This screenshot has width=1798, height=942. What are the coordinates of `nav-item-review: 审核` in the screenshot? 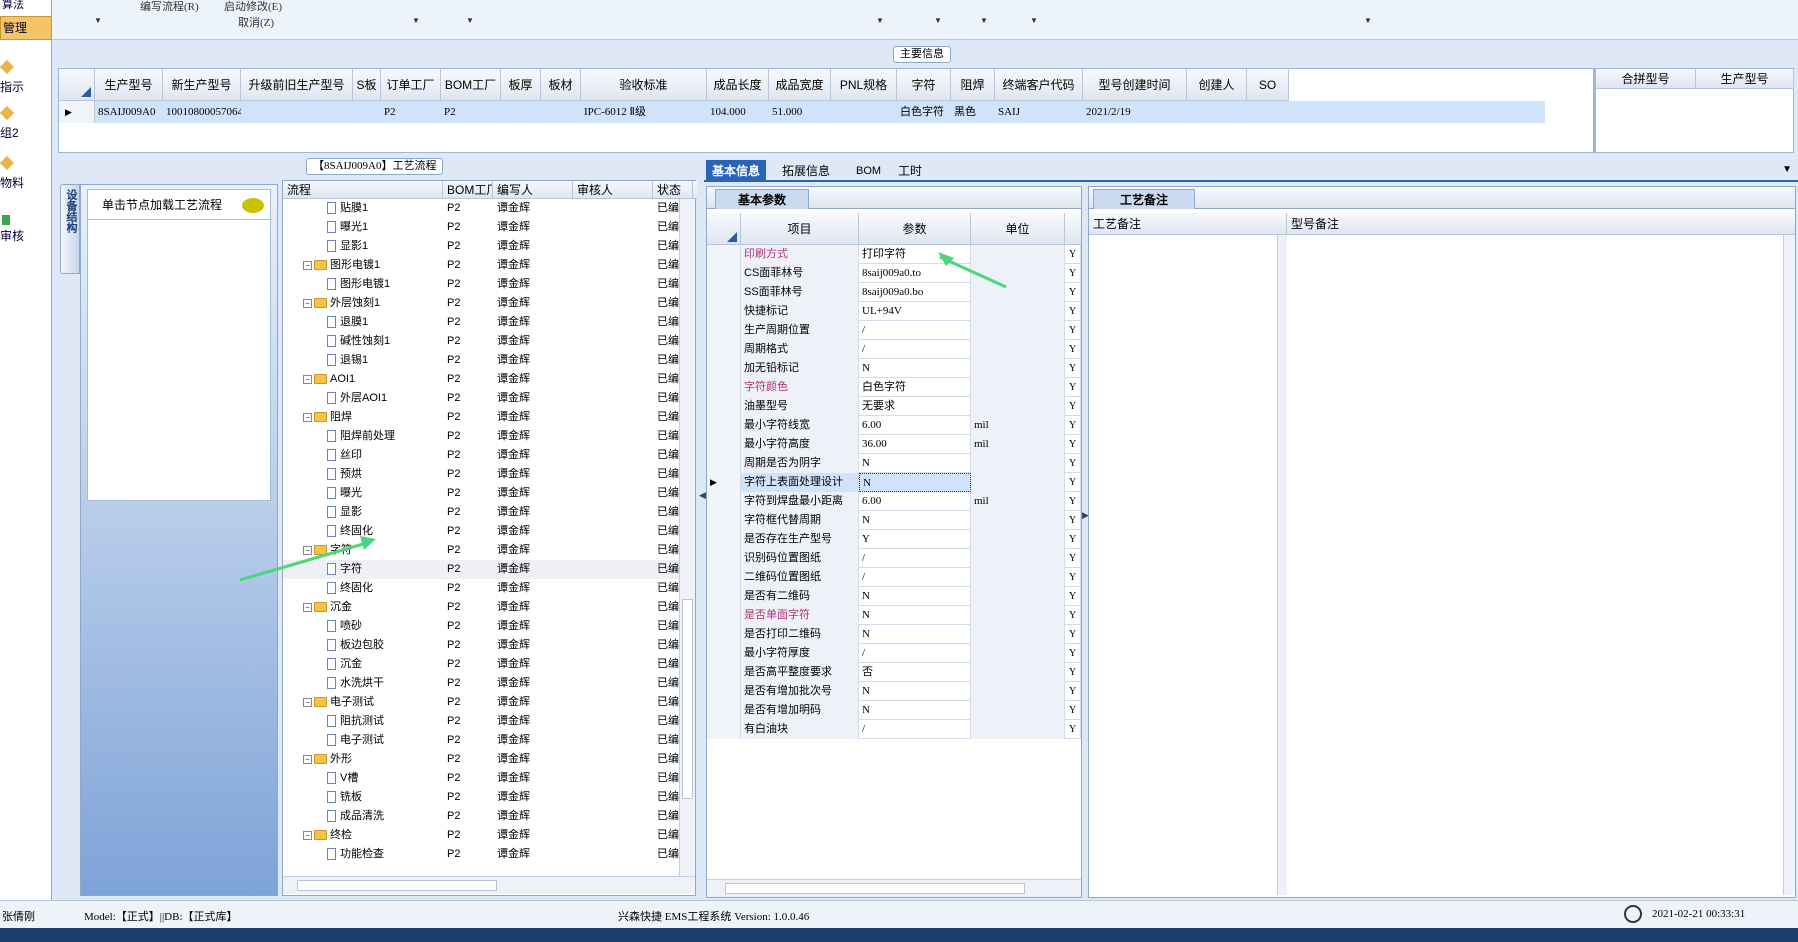 It's located at (26, 235).